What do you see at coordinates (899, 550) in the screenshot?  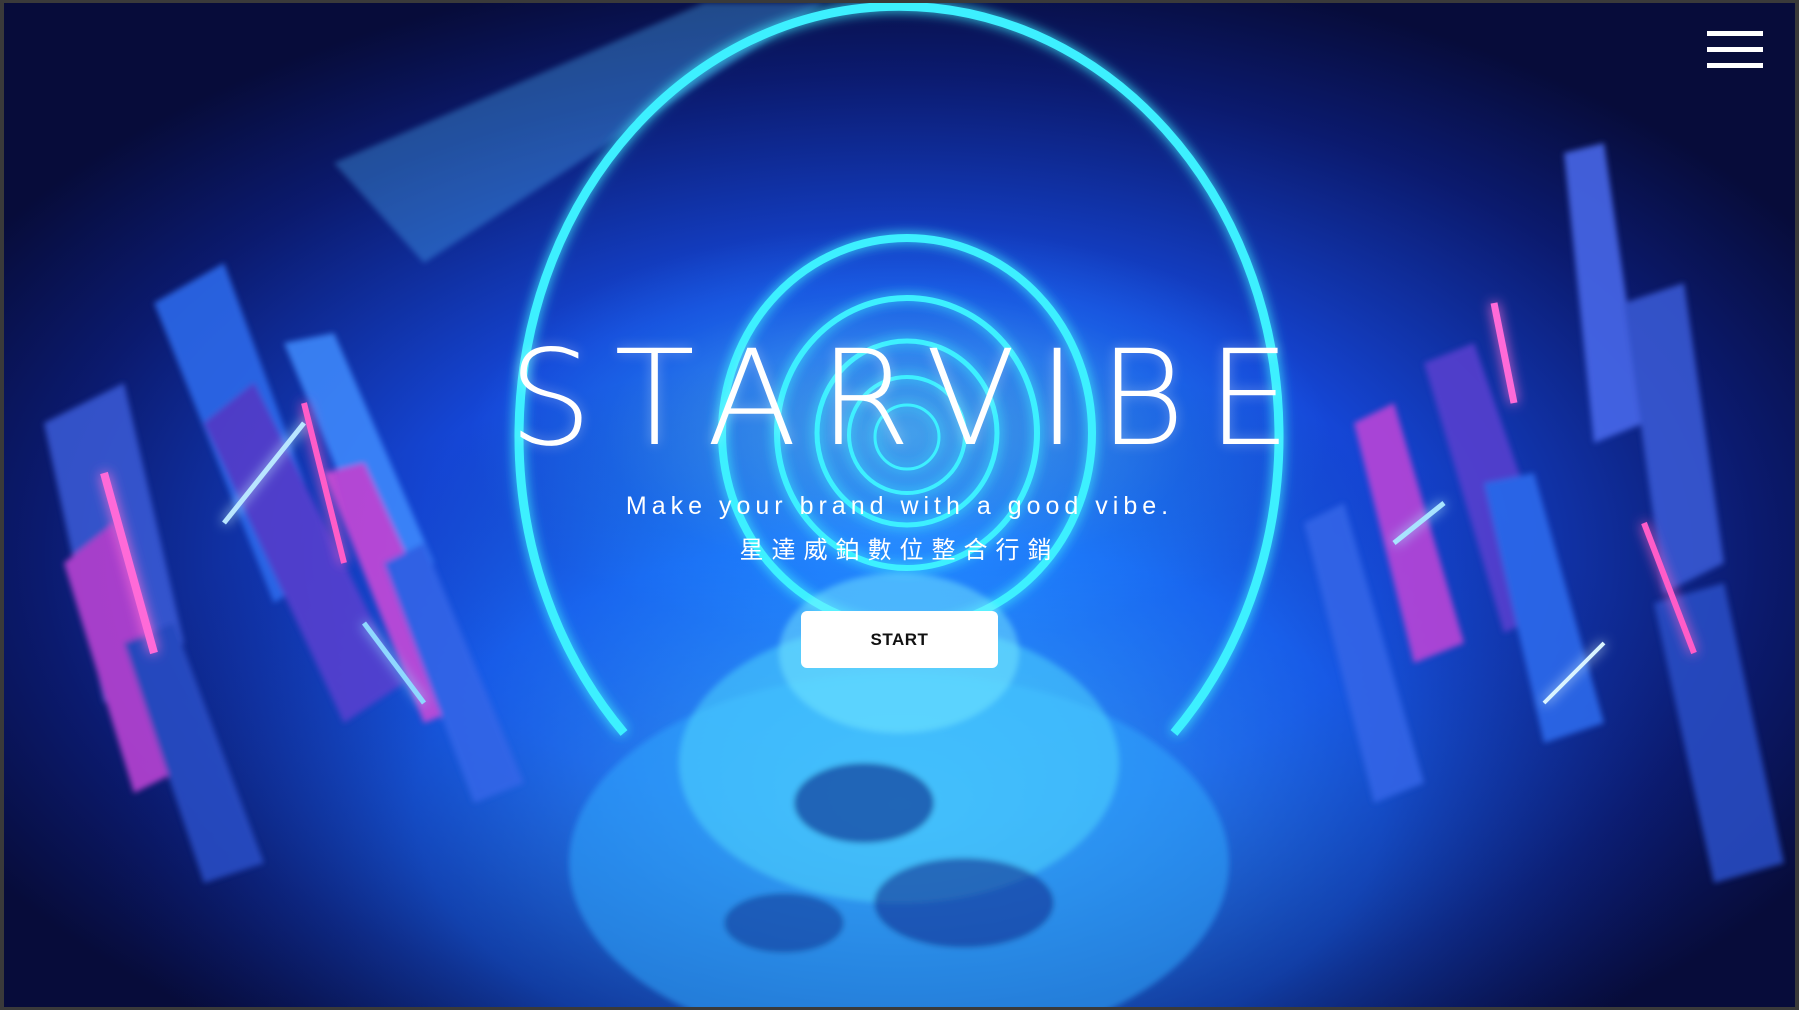 I see `tagline-chinese: 星達威鉑數位整合行銷` at bounding box center [899, 550].